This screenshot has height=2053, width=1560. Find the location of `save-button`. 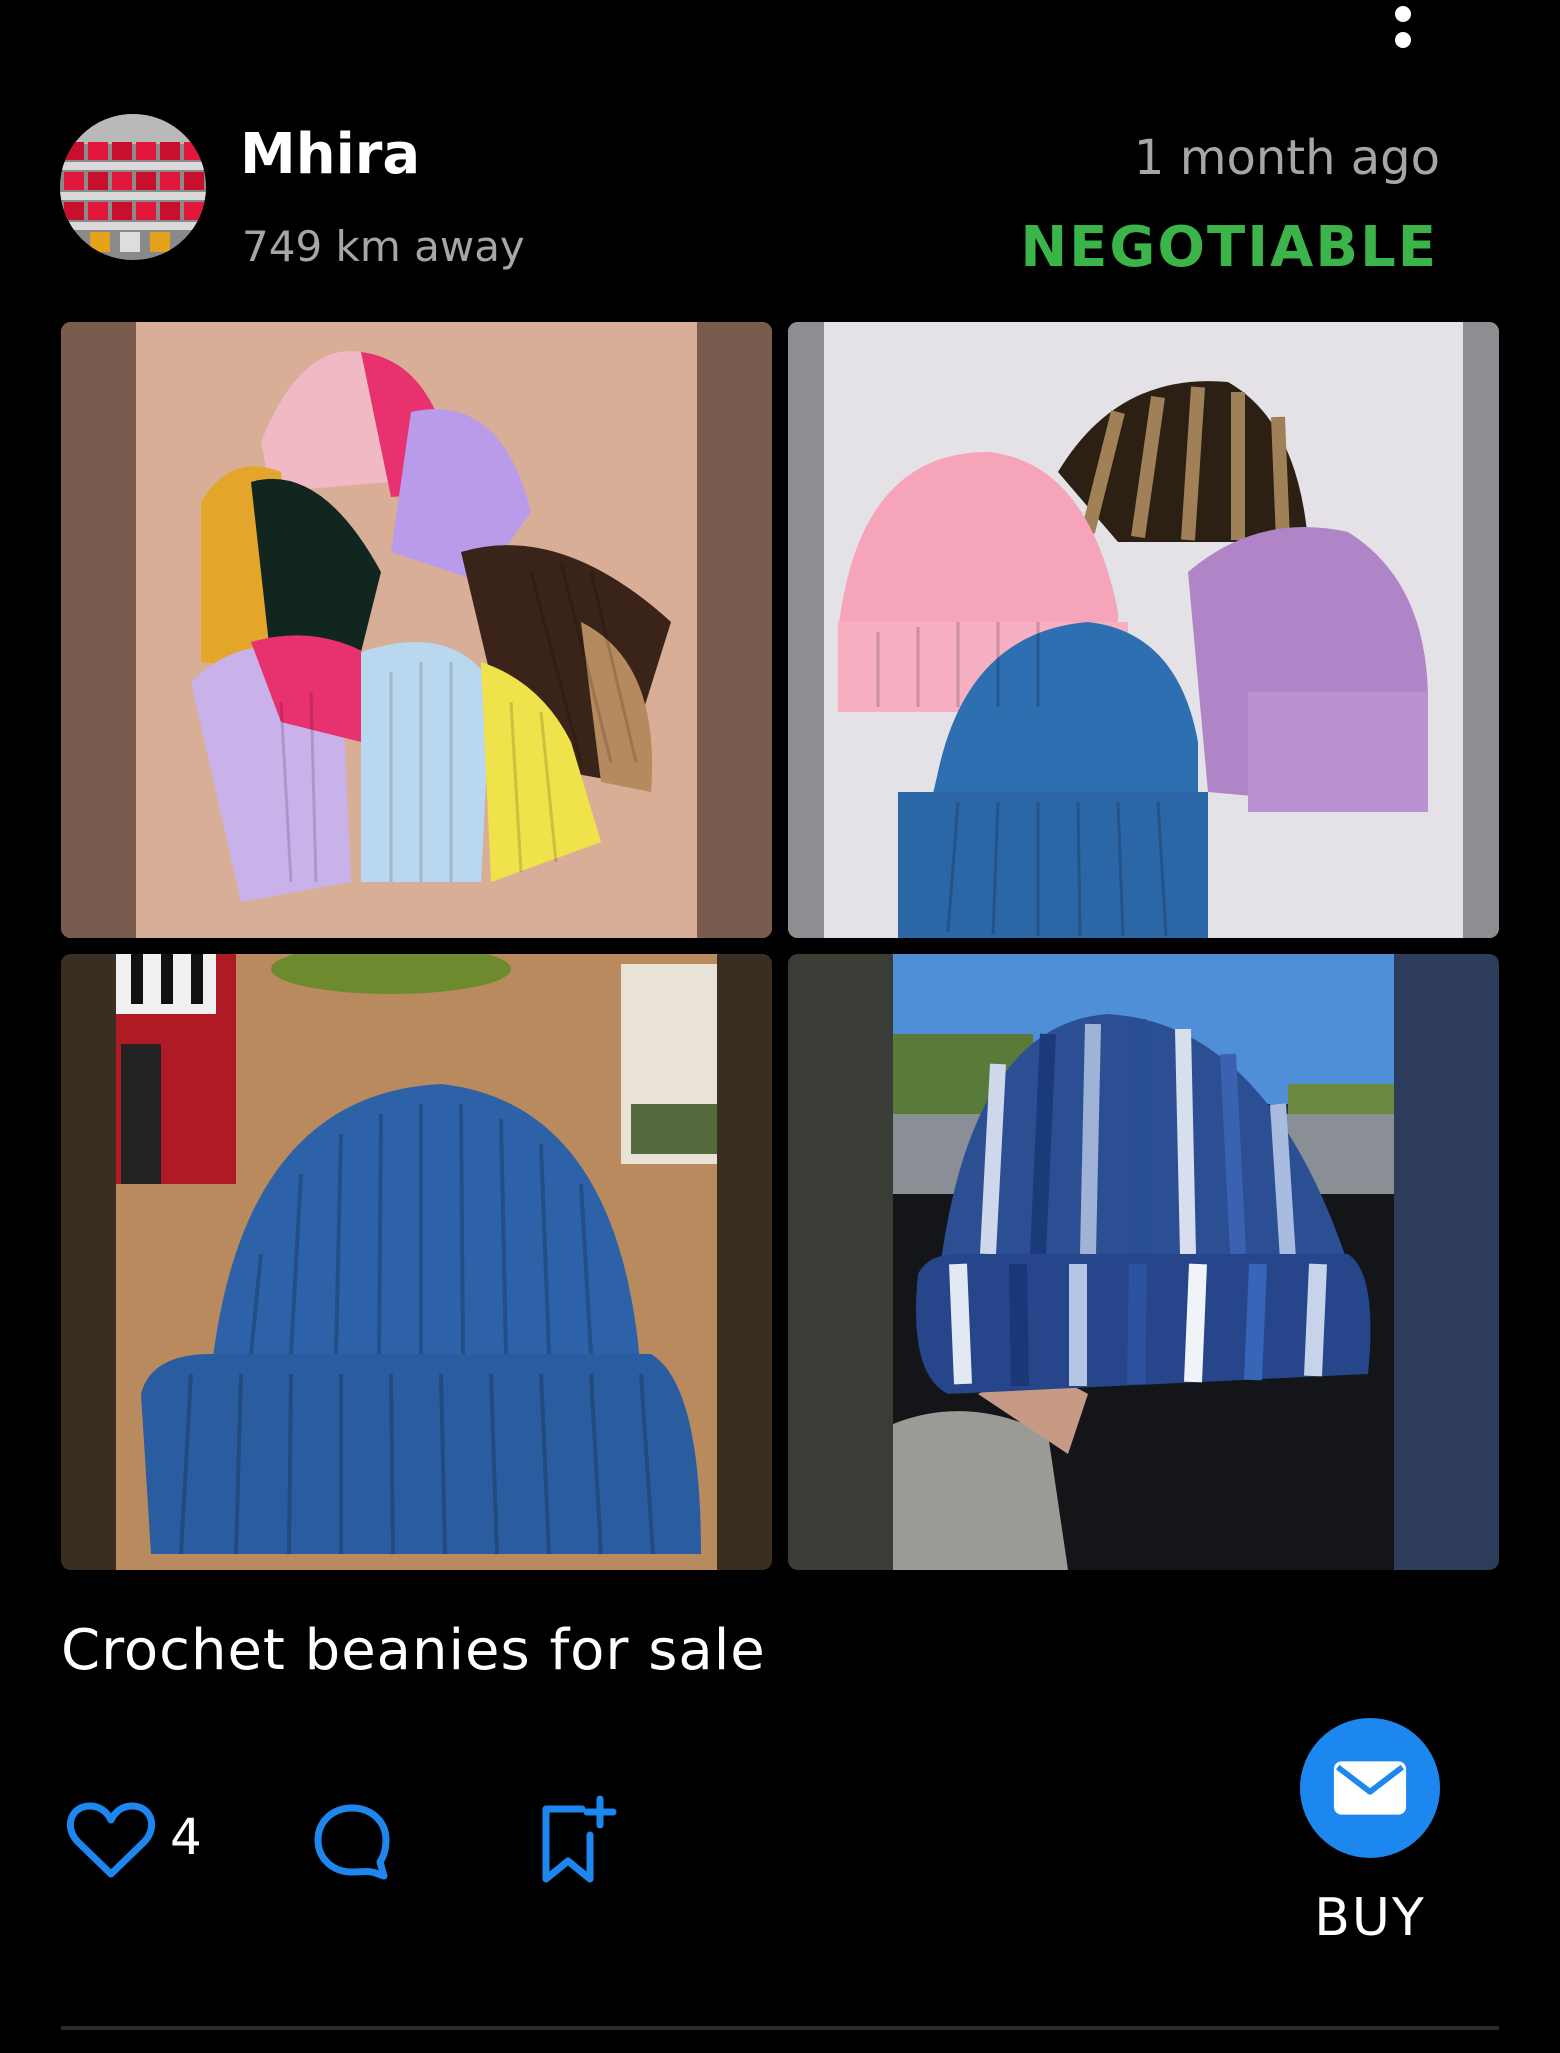

save-button is located at coordinates (578, 1840).